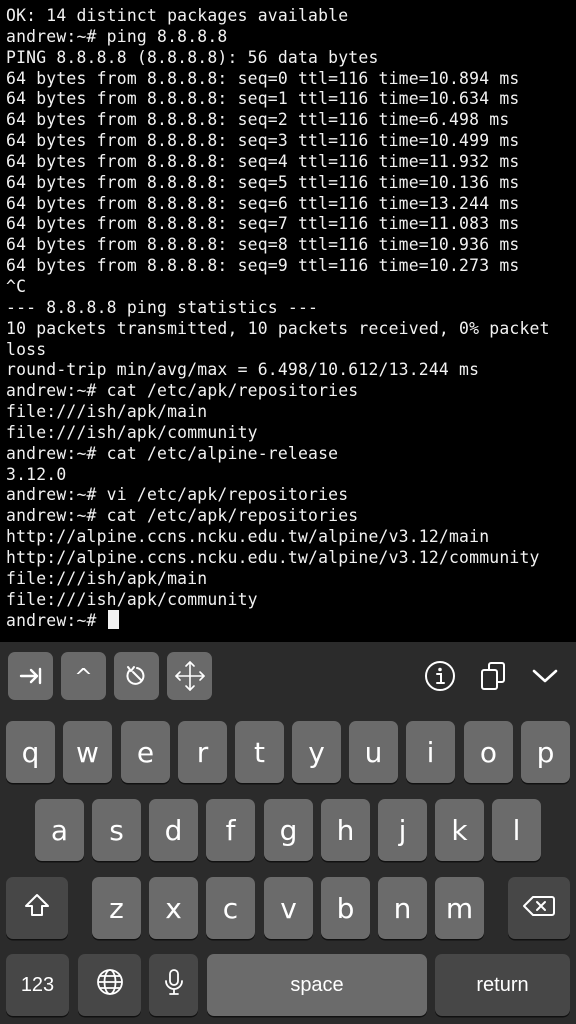 The image size is (576, 1024). I want to click on shift-arrow-icon, so click(37, 908).